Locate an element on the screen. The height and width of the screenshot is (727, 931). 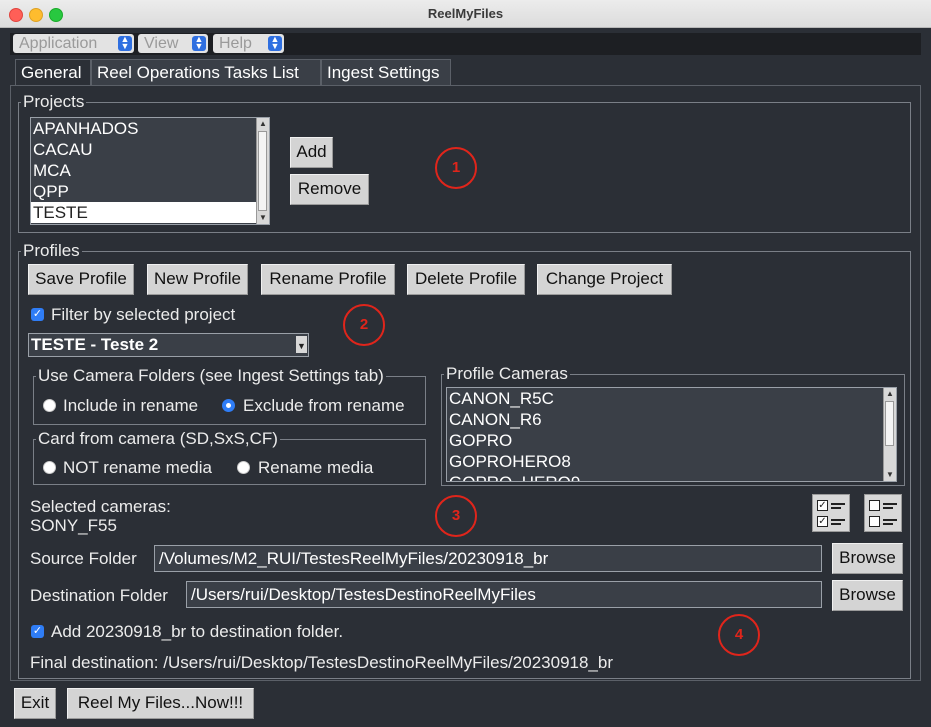
list-item: QPP is located at coordinates (150, 191).